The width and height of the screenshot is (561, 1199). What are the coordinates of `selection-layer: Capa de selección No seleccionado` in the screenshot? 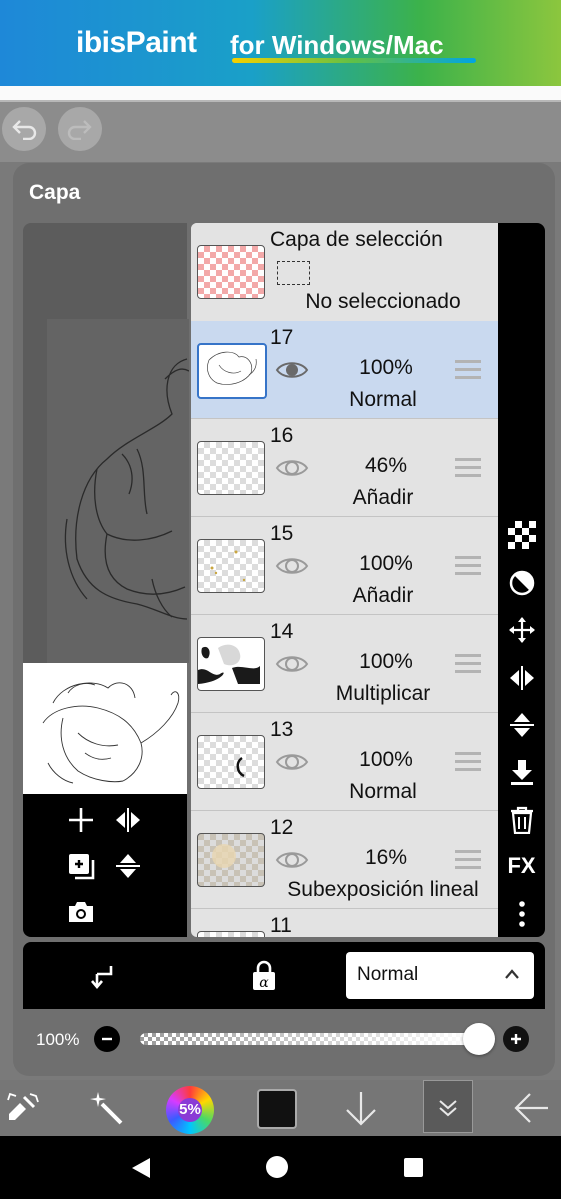 It's located at (344, 272).